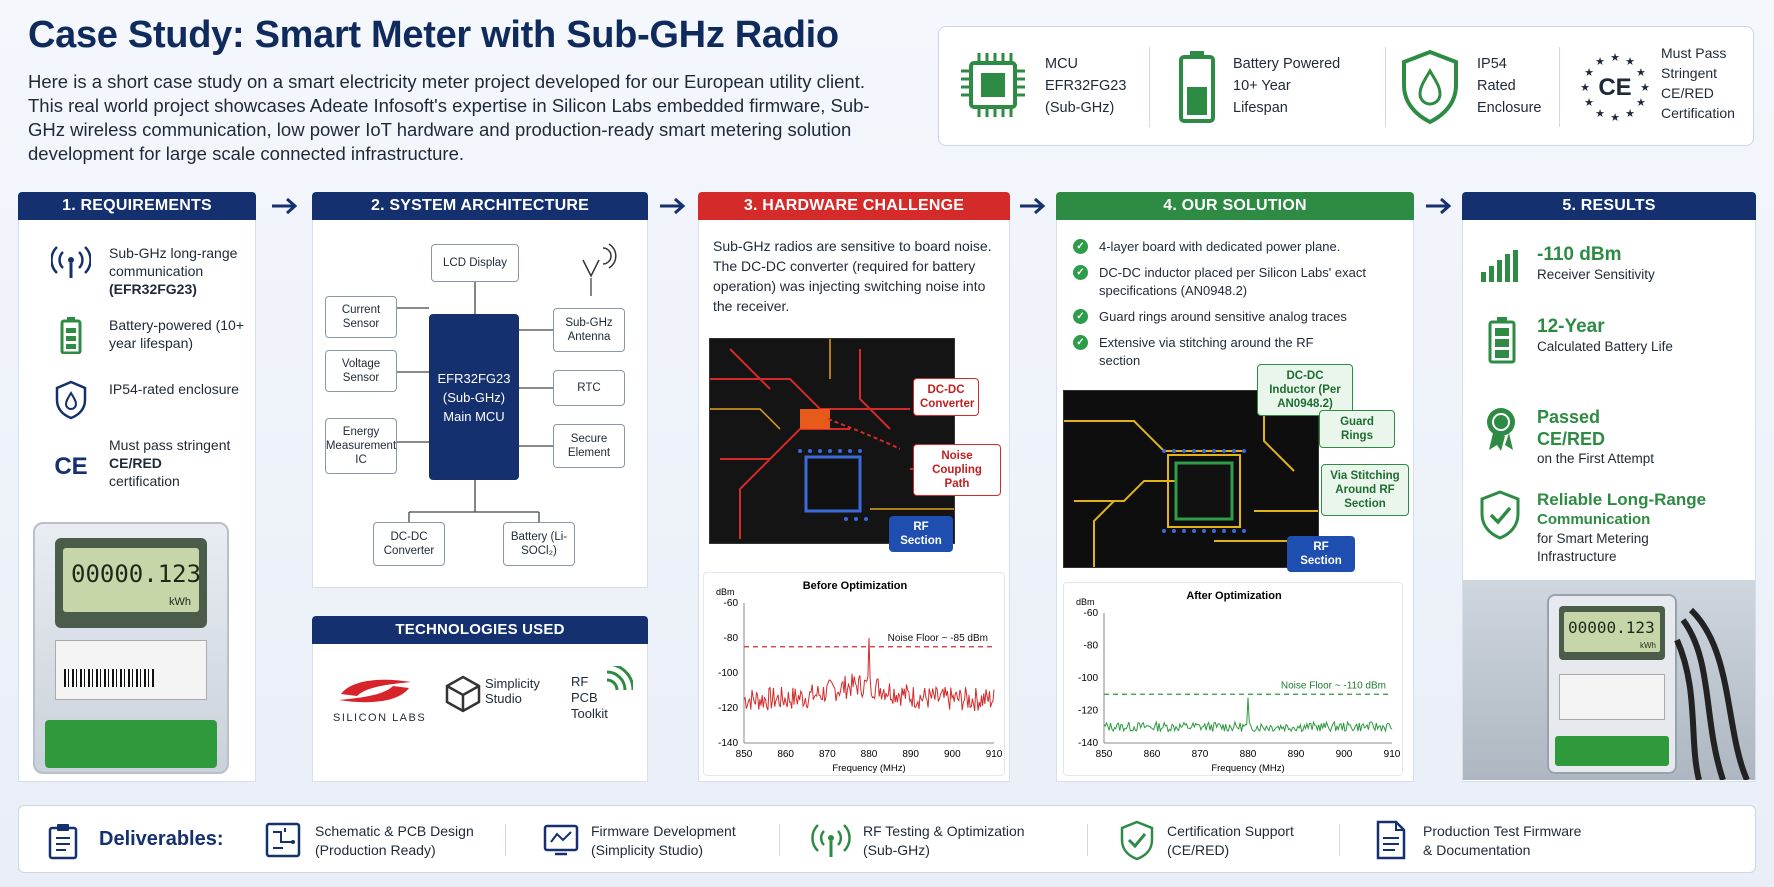 The height and width of the screenshot is (887, 1774). I want to click on requirement-bold: CE/RED, so click(135, 463).